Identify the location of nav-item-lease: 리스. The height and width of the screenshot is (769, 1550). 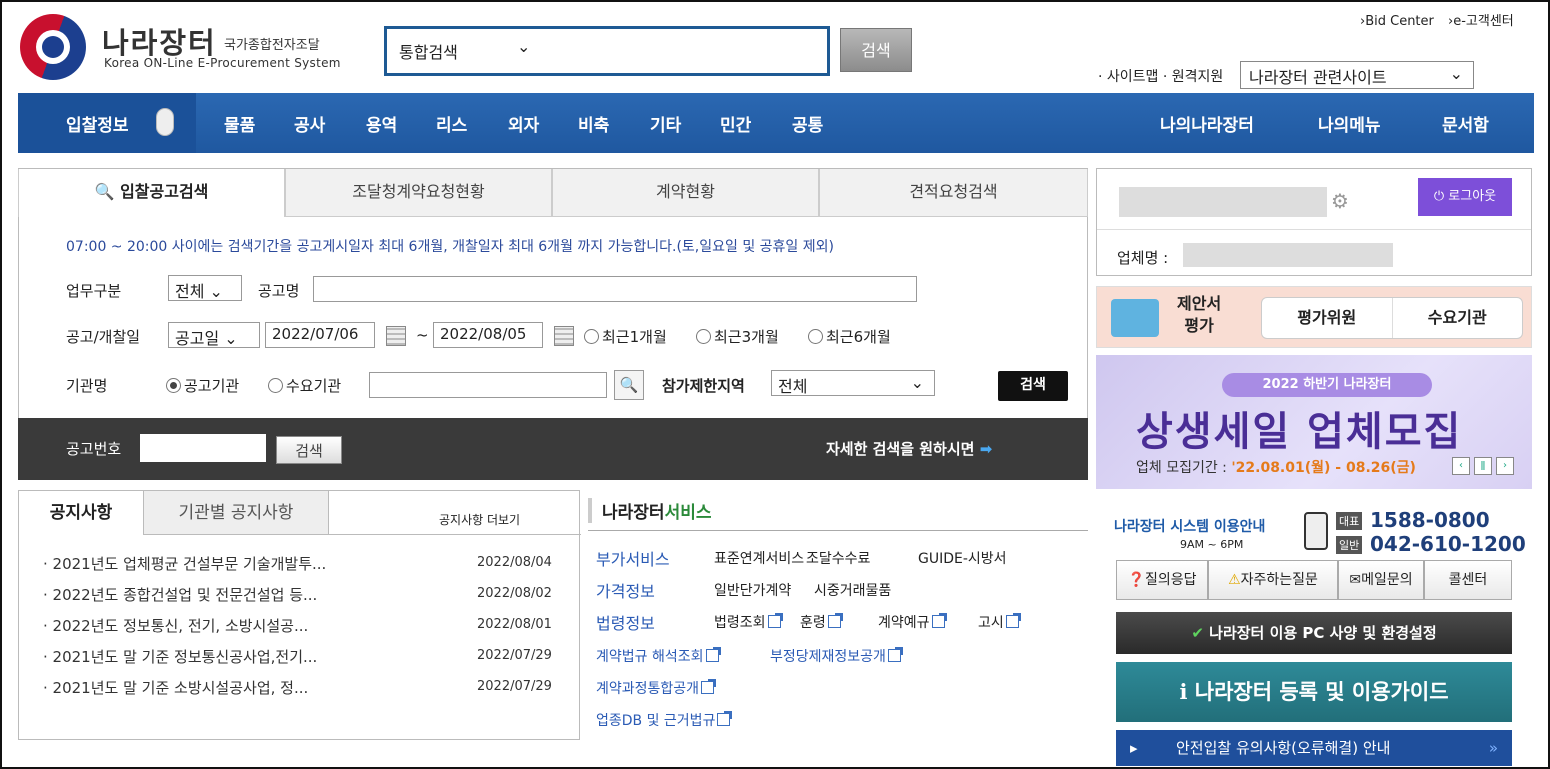
(451, 123).